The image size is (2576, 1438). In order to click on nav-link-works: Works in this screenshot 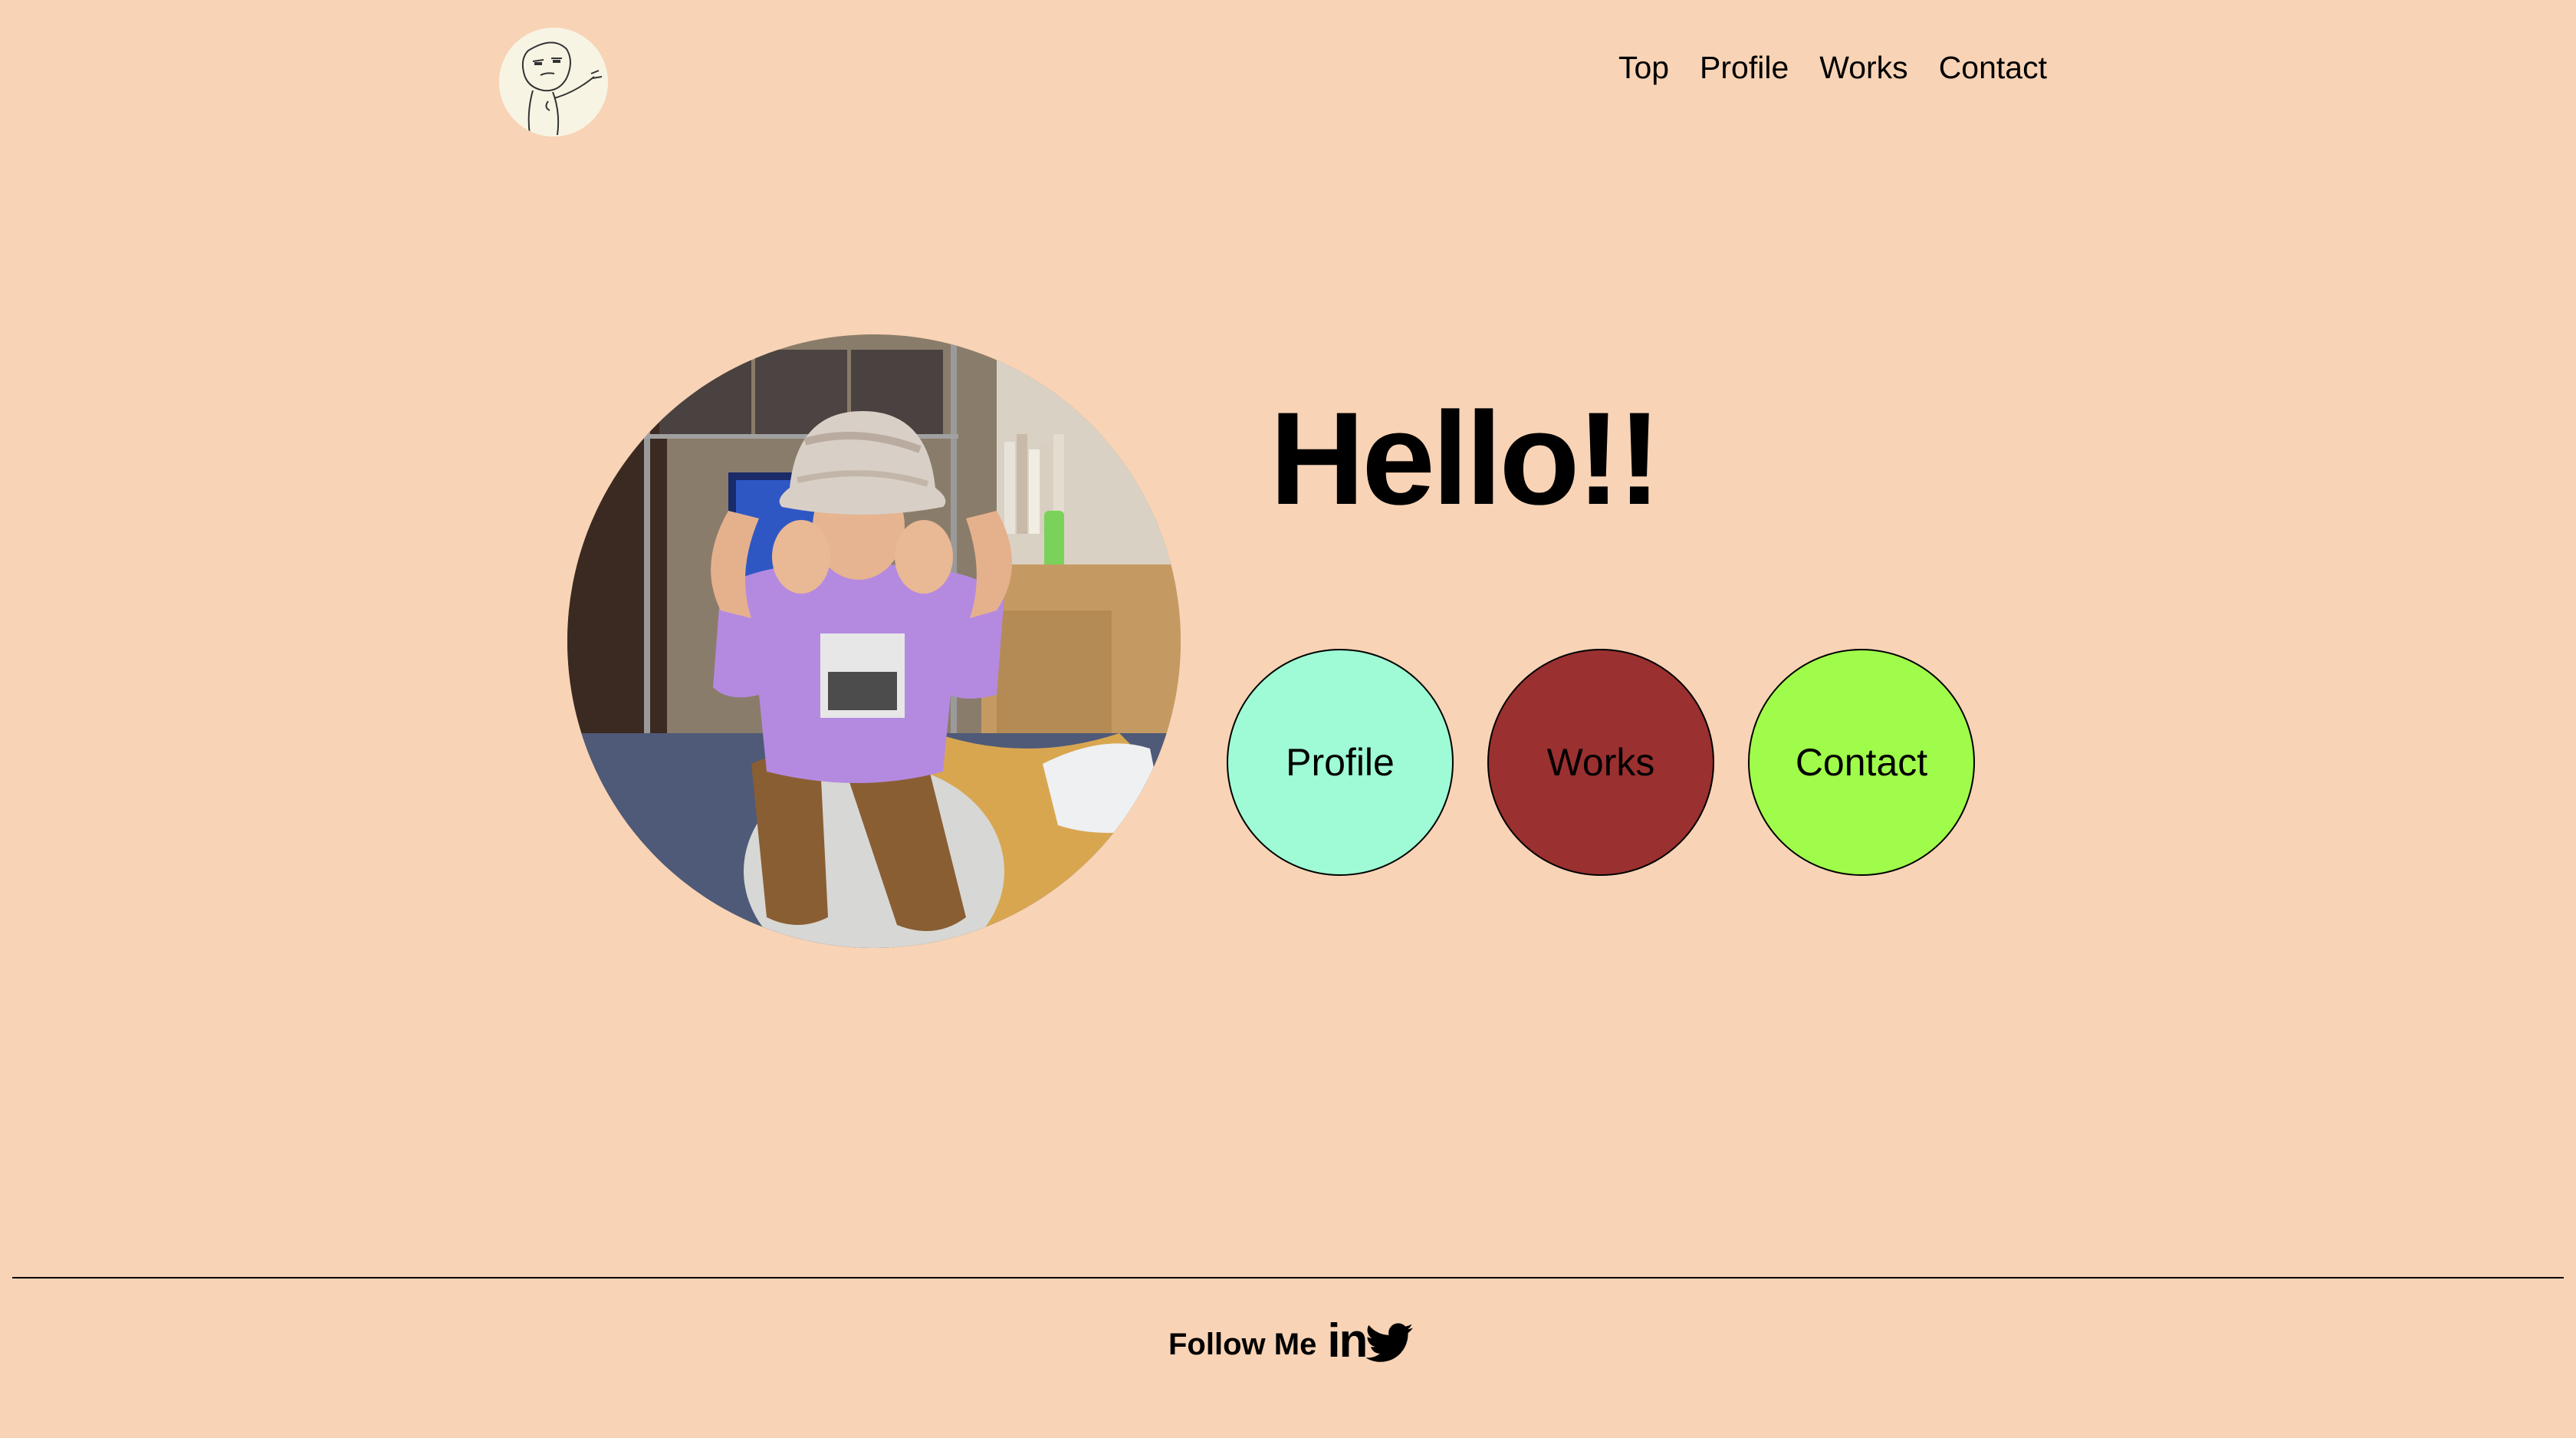, I will do `click(1863, 67)`.